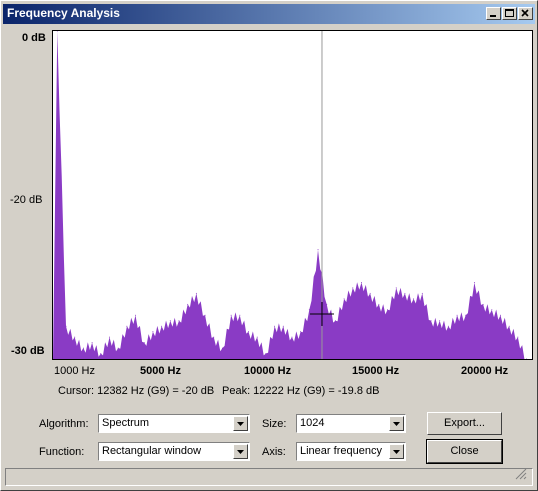 Image resolution: width=538 pixels, height=491 pixels. What do you see at coordinates (274, 424) in the screenshot?
I see `size-label: Size:` at bounding box center [274, 424].